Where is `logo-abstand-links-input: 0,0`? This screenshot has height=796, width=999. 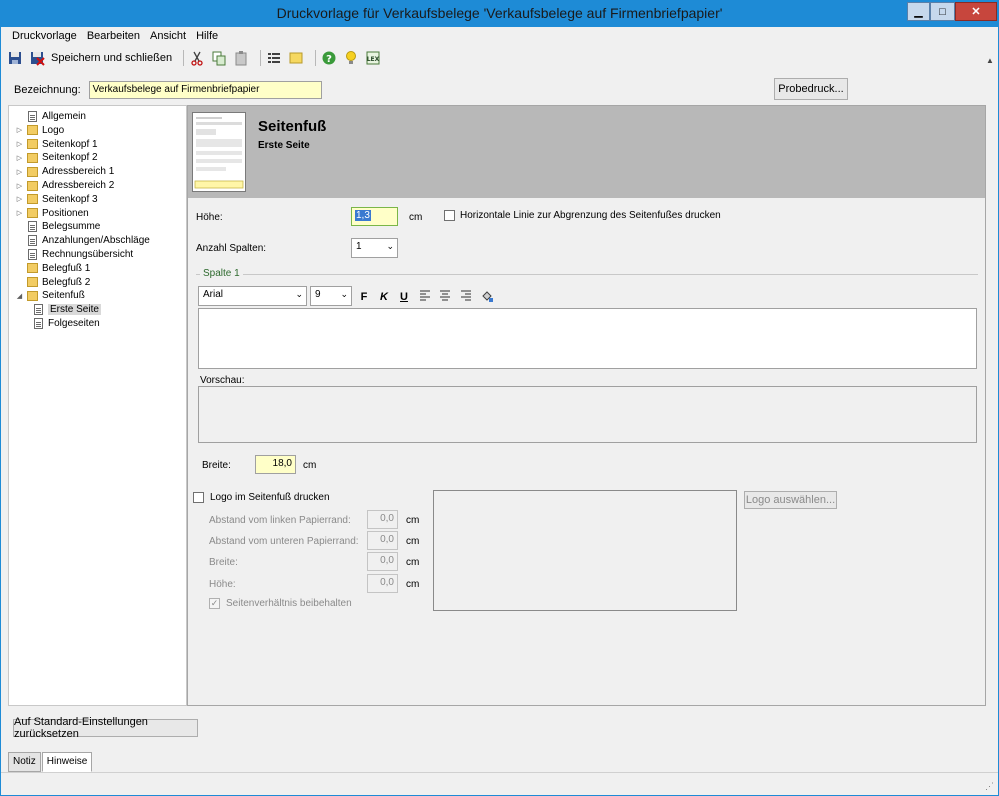
logo-abstand-links-input: 0,0 is located at coordinates (382, 519).